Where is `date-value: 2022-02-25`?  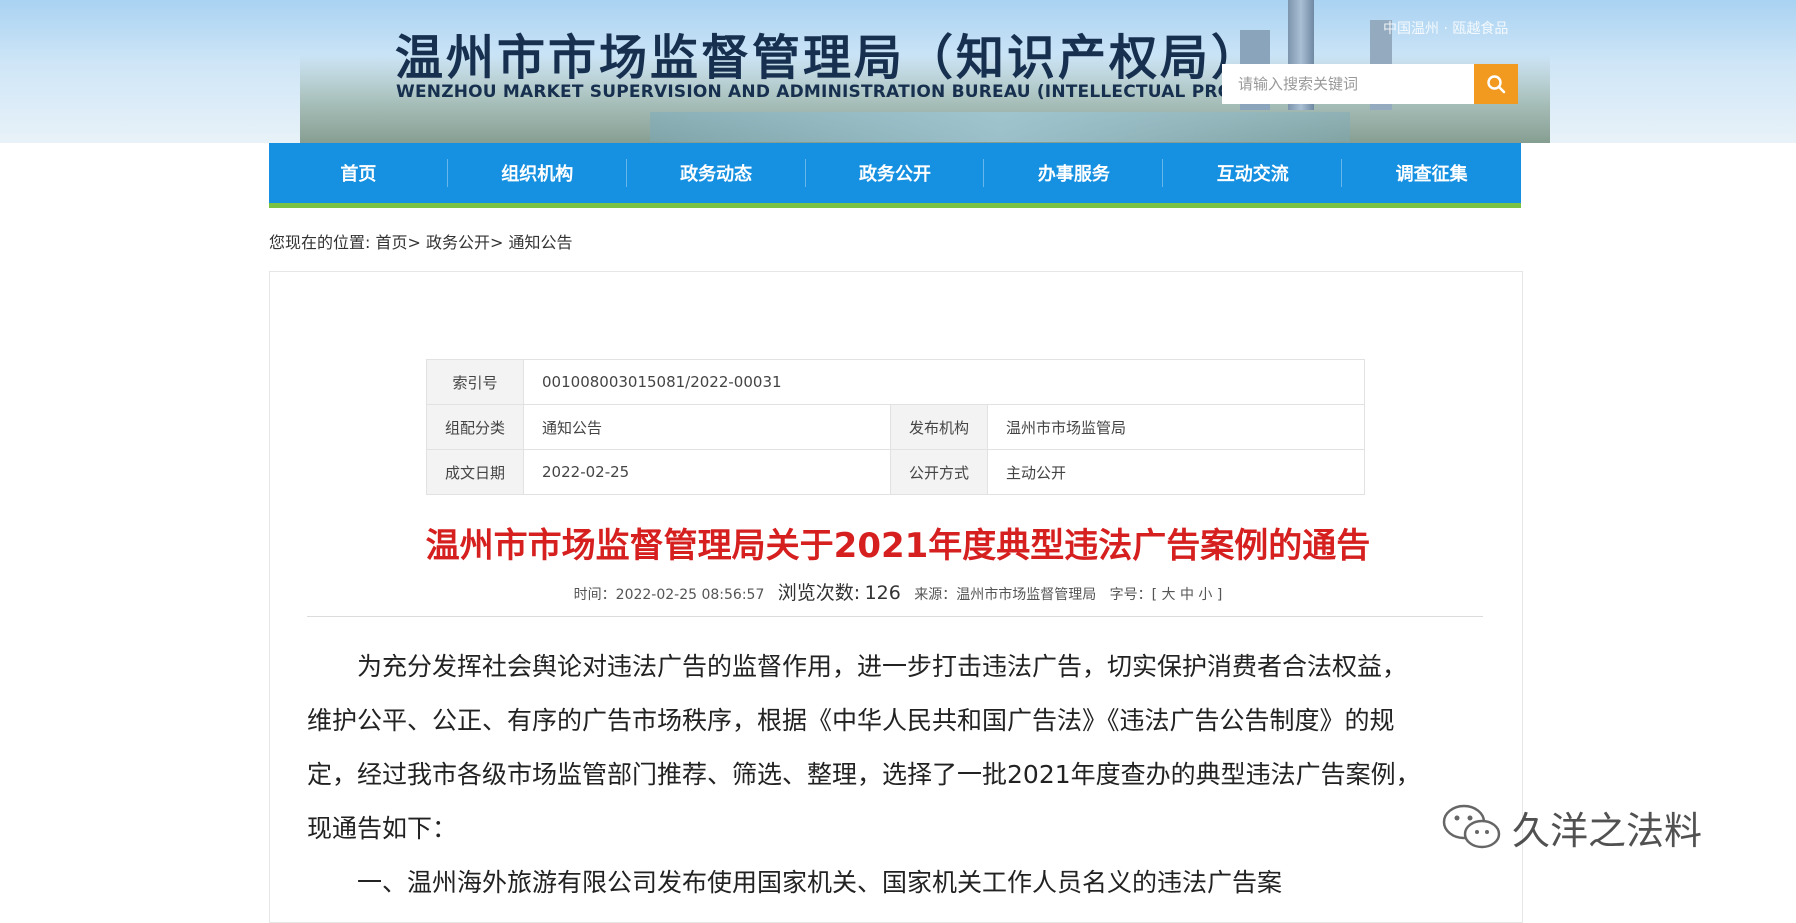
date-value: 2022-02-25 is located at coordinates (707, 472).